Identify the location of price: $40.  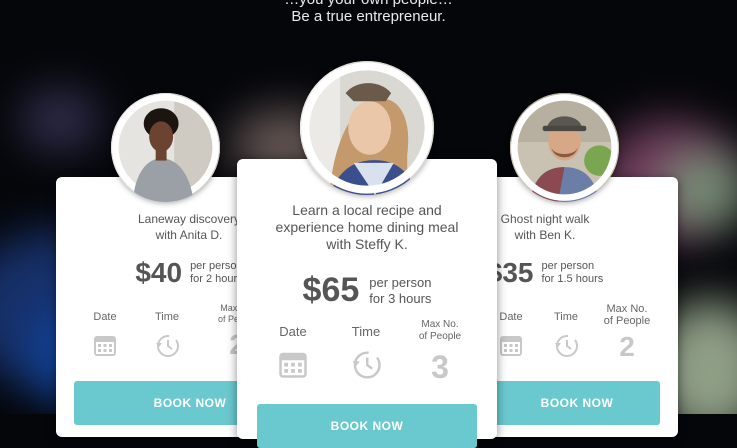
(159, 272).